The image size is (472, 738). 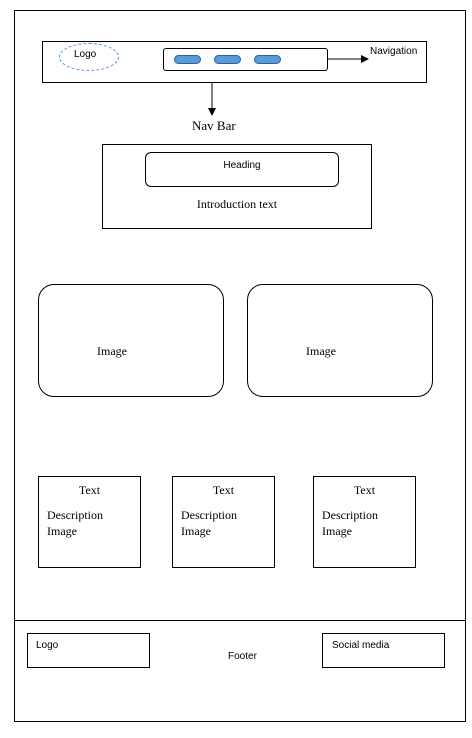 I want to click on card-3: Text Description Image, so click(x=364, y=522).